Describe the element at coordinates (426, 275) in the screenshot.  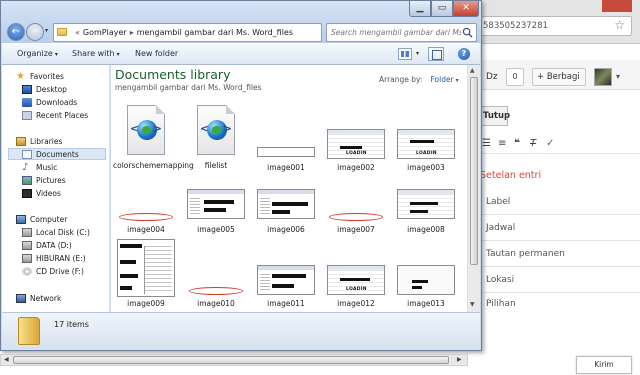
I see `file-item: image013` at that location.